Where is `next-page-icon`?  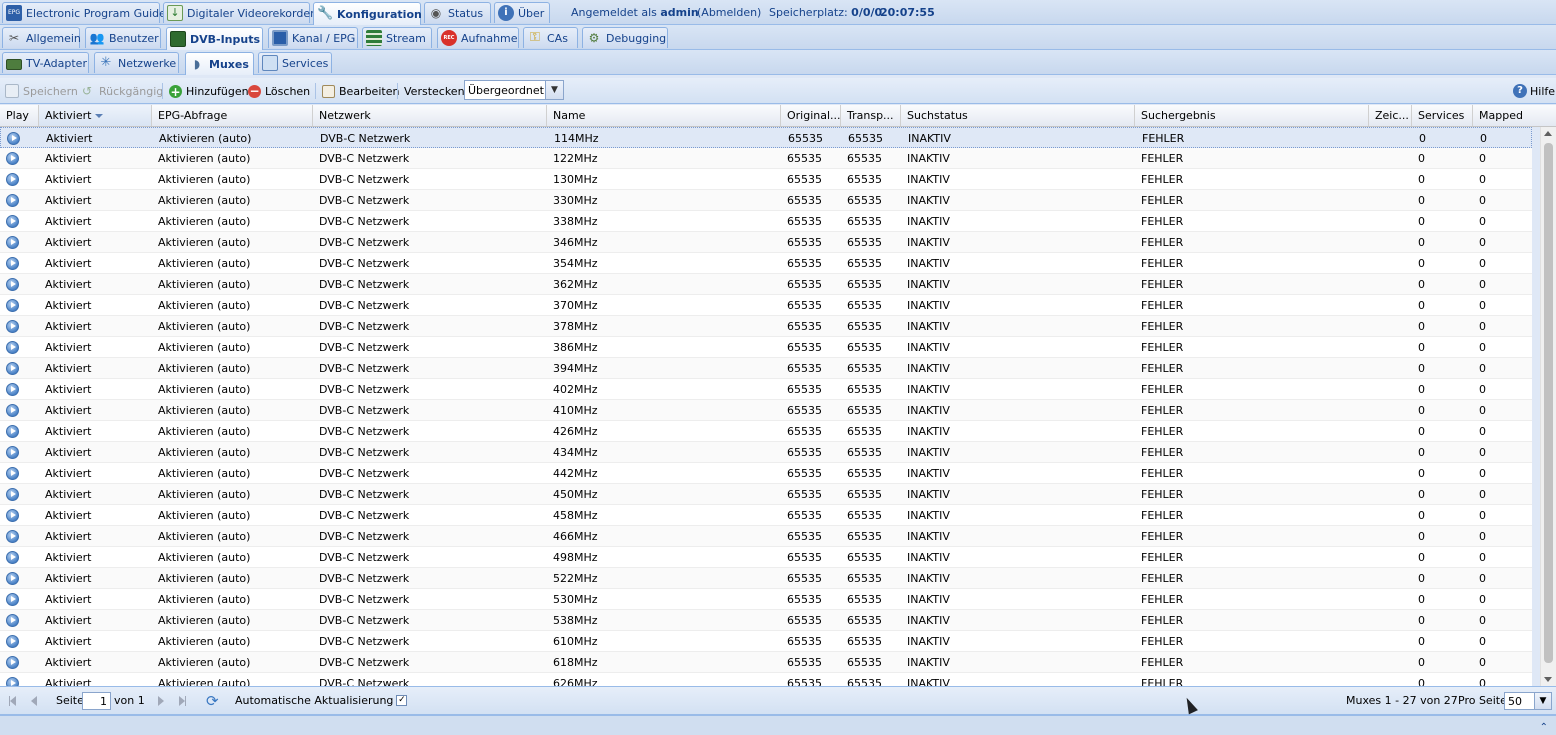 next-page-icon is located at coordinates (161, 701).